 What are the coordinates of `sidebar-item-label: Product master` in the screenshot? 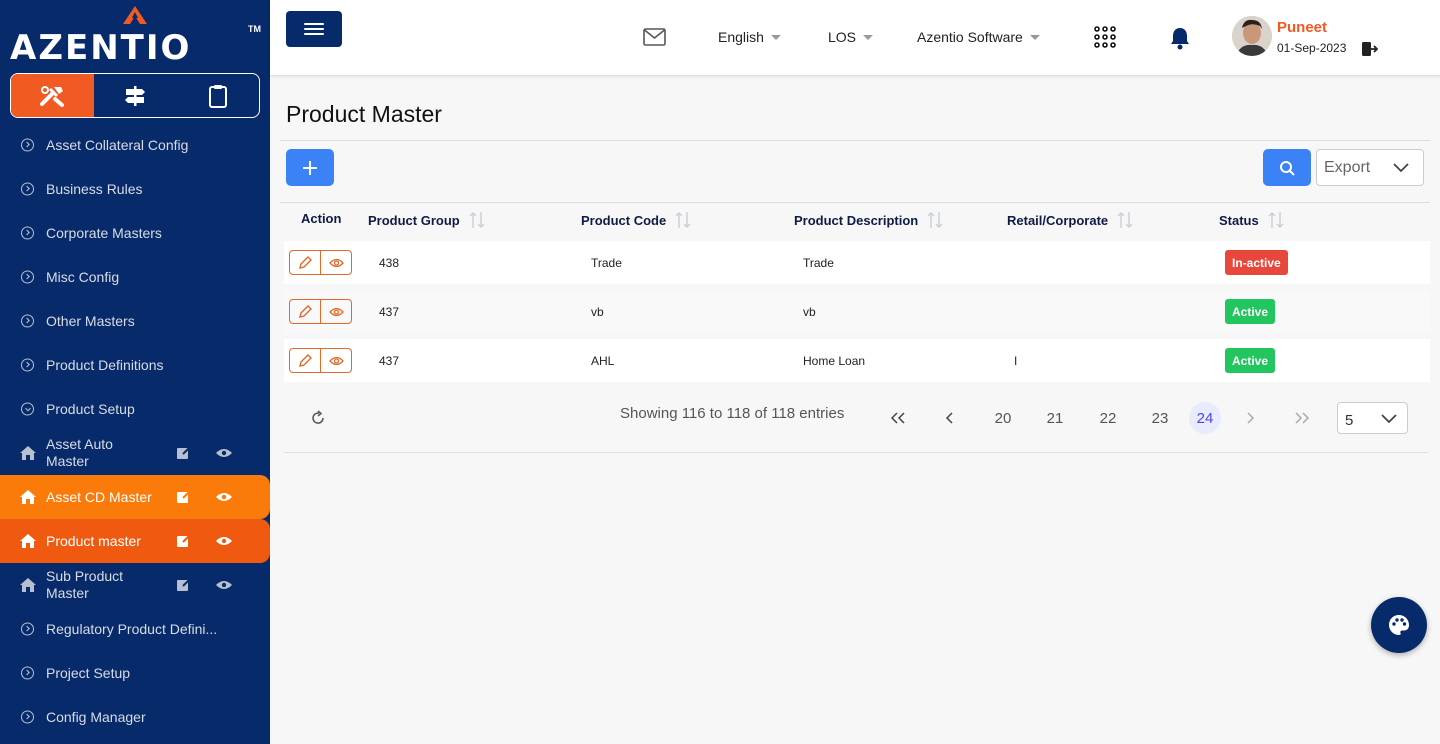 It's located at (93, 541).